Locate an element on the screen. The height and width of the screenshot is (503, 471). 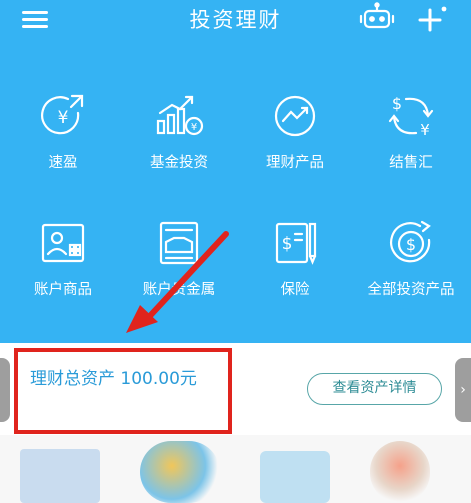
page-title: 投资理财 is located at coordinates (235, 20).